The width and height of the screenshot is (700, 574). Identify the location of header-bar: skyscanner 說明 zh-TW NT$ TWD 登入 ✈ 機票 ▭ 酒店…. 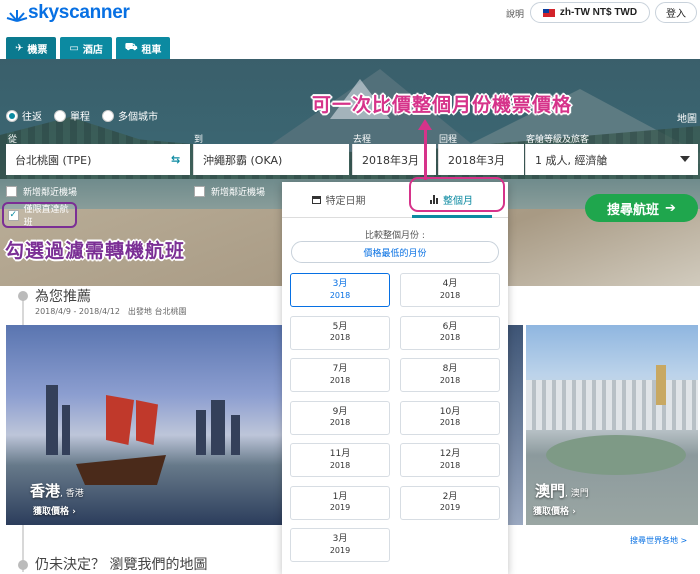
(350, 30).